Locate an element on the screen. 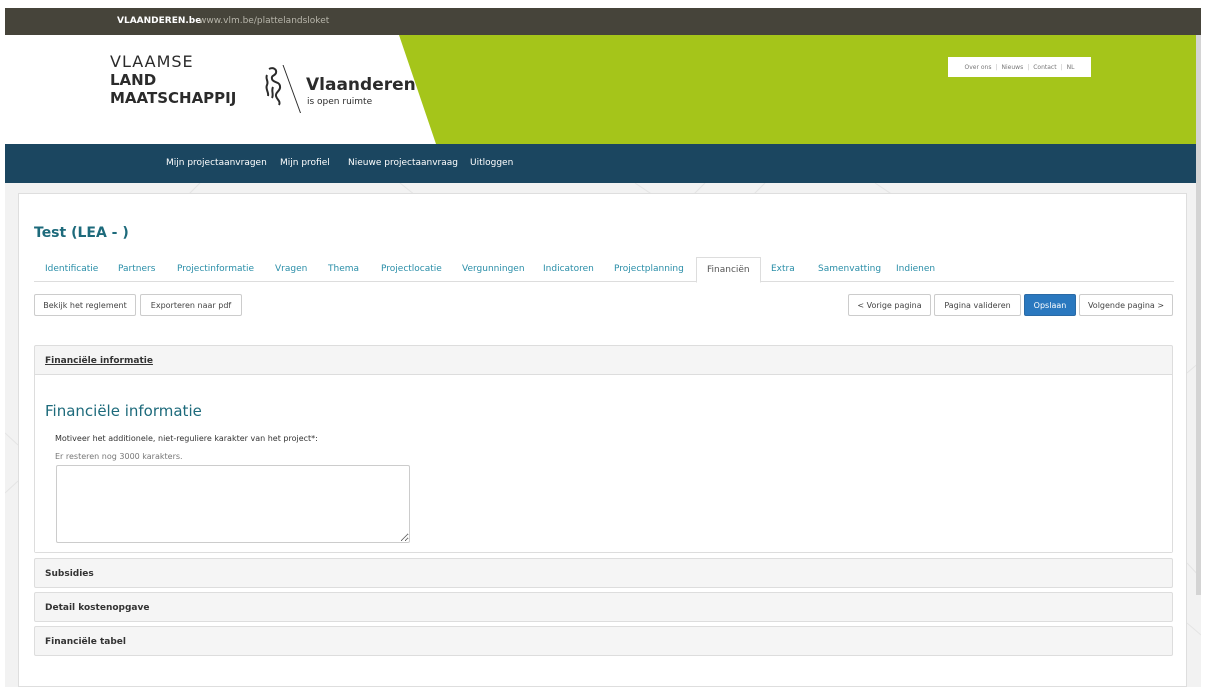 Image resolution: width=1206 pixels, height=687 pixels. page-title: Test (LEA - ) is located at coordinates (81, 233).